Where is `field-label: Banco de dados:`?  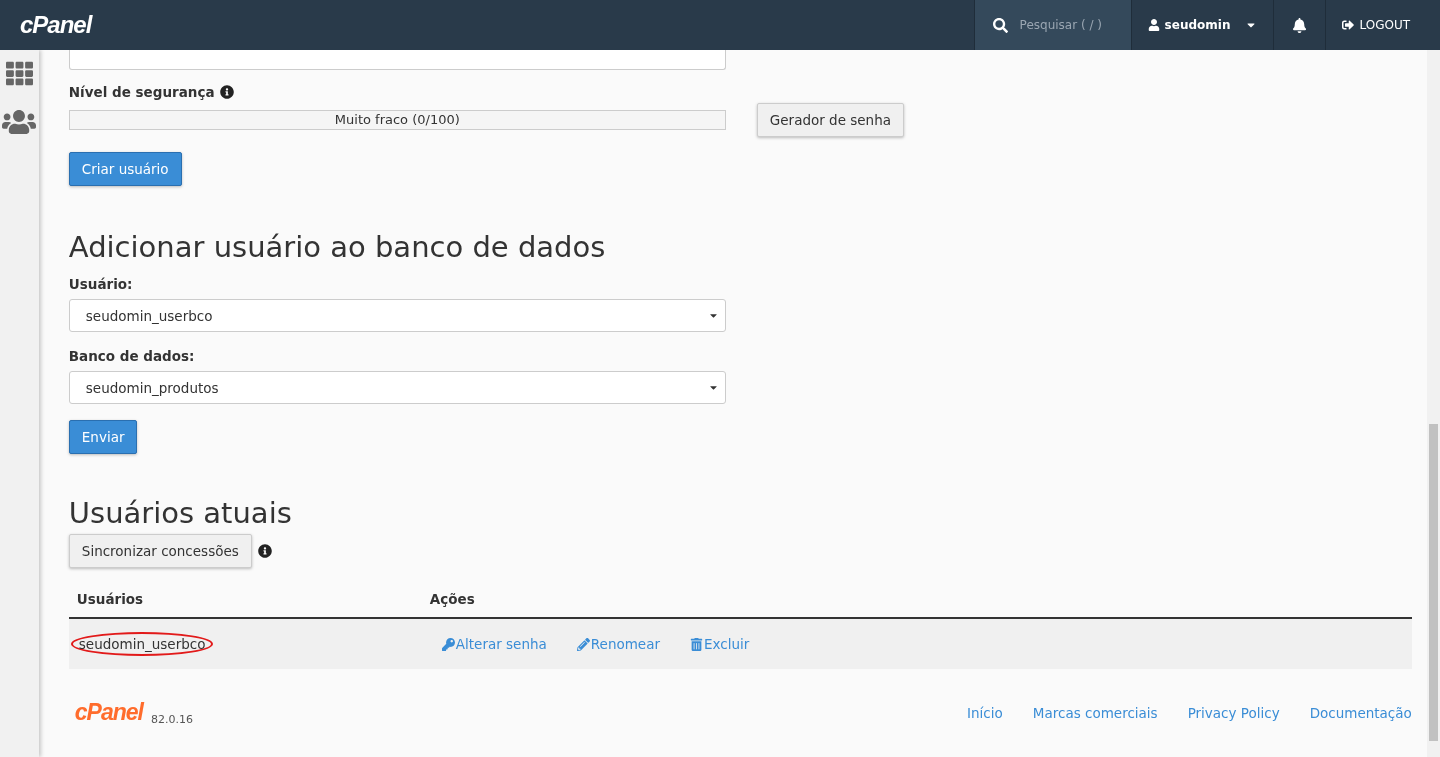
field-label: Banco de dados: is located at coordinates (131, 356).